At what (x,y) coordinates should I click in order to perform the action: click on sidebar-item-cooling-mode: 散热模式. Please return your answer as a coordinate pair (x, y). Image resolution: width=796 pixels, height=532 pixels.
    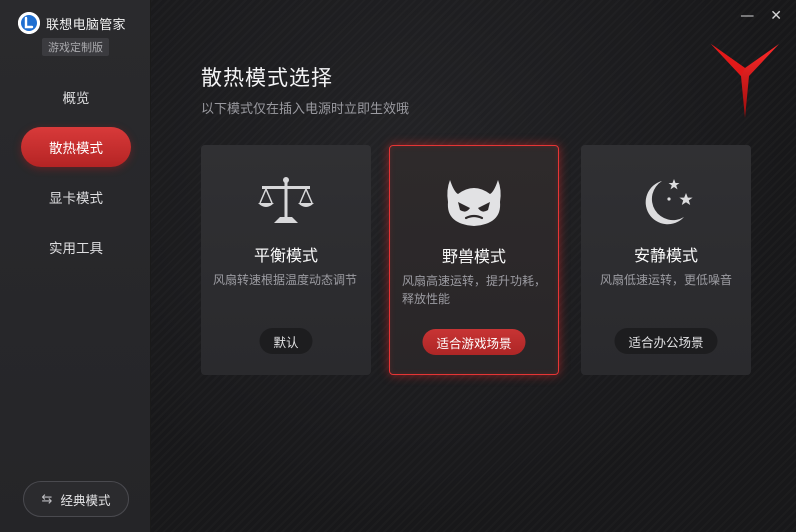
    Looking at the image, I should click on (76, 147).